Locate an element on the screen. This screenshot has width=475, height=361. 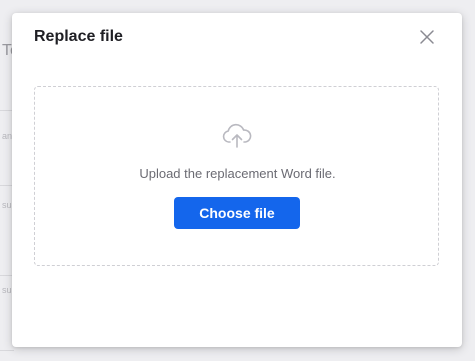
dropzone-instructions: Upload the replacement Word file. is located at coordinates (237, 173).